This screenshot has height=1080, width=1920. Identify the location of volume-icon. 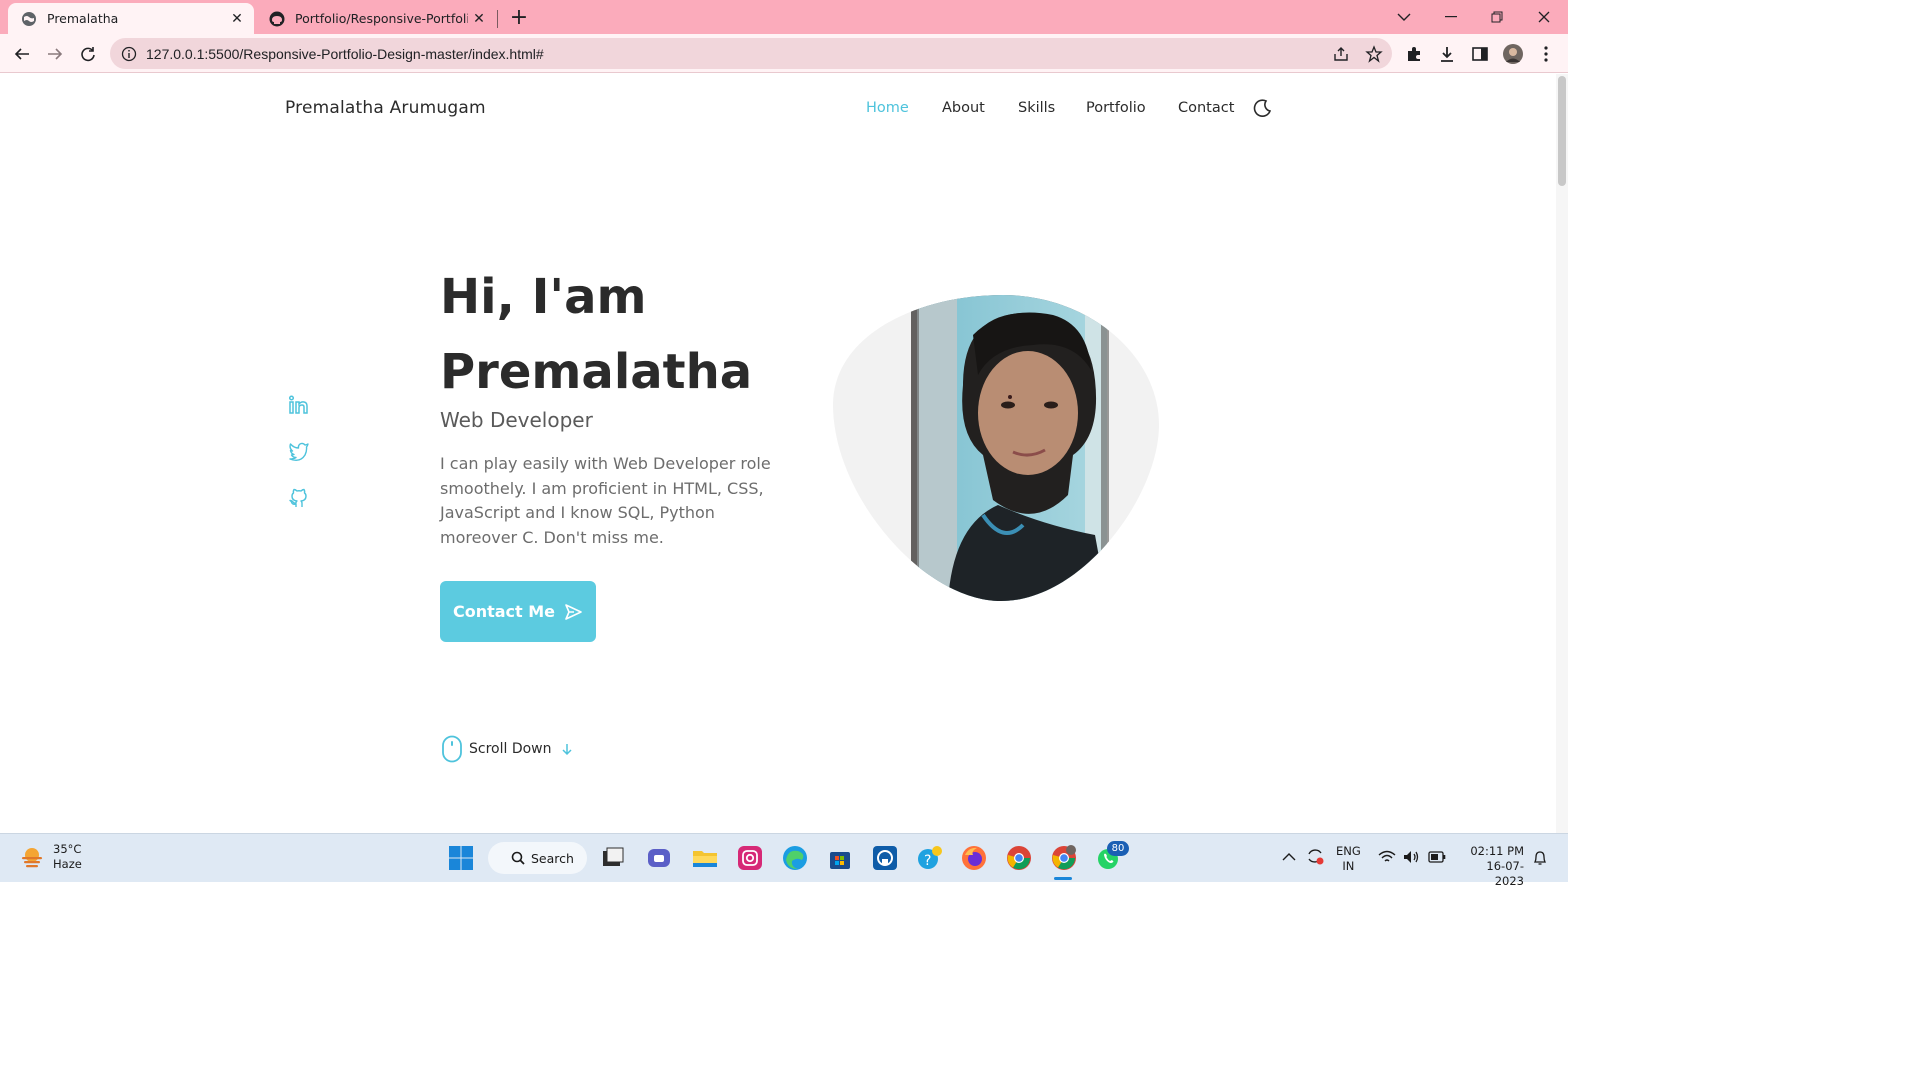
(1412, 857).